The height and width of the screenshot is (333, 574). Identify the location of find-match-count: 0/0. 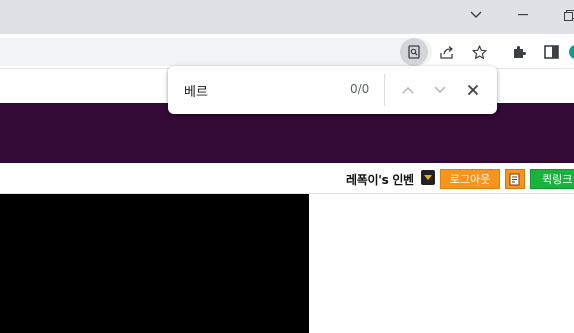
(360, 89).